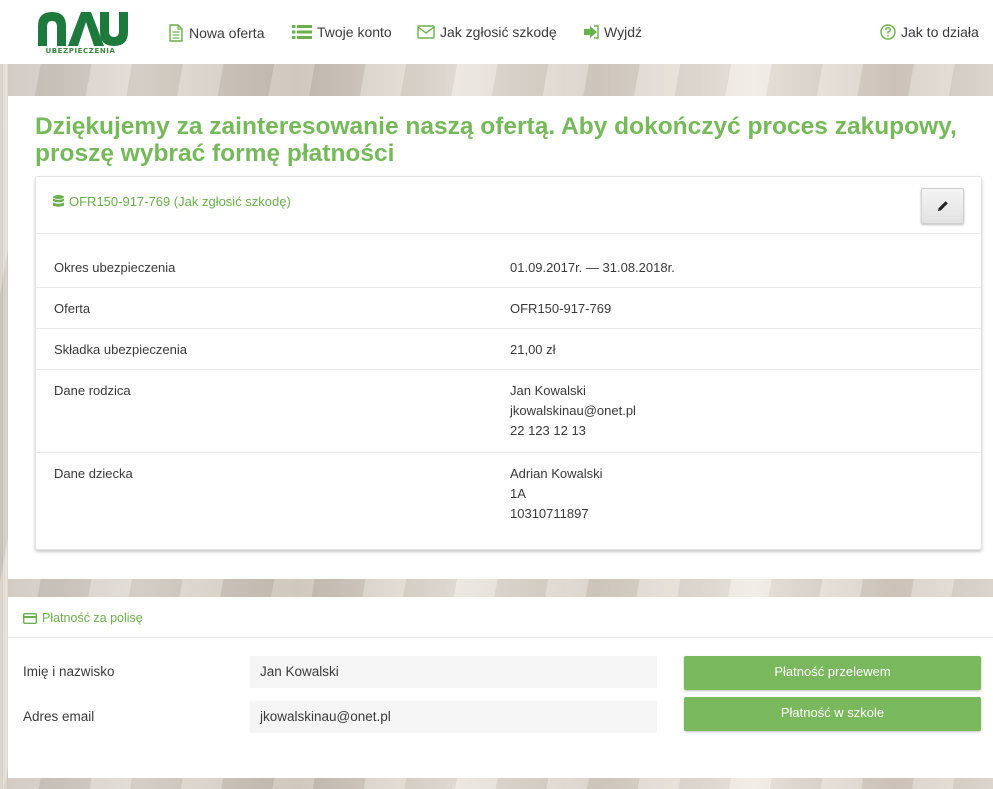  I want to click on row-value: Adrian Kowalski 1A 10310711897, so click(556, 494).